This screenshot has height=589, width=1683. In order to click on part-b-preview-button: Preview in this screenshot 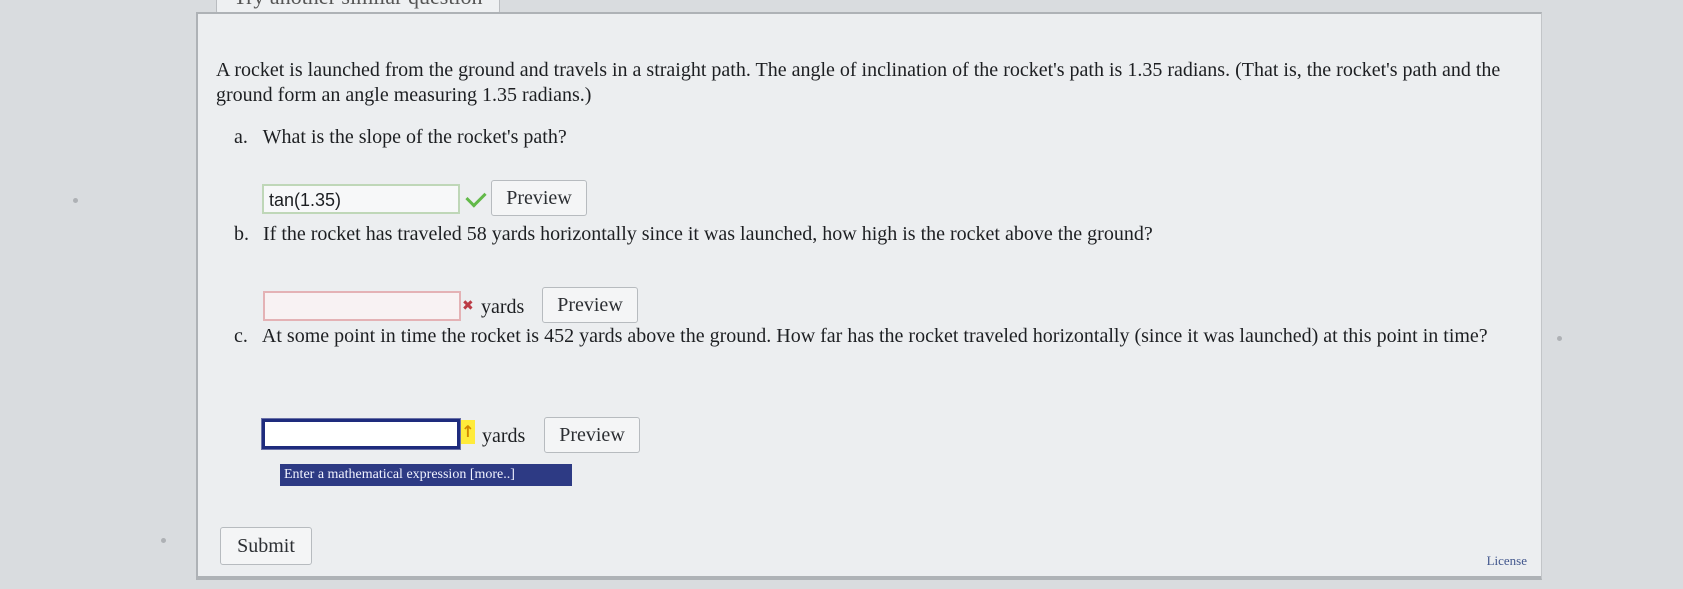, I will do `click(590, 305)`.